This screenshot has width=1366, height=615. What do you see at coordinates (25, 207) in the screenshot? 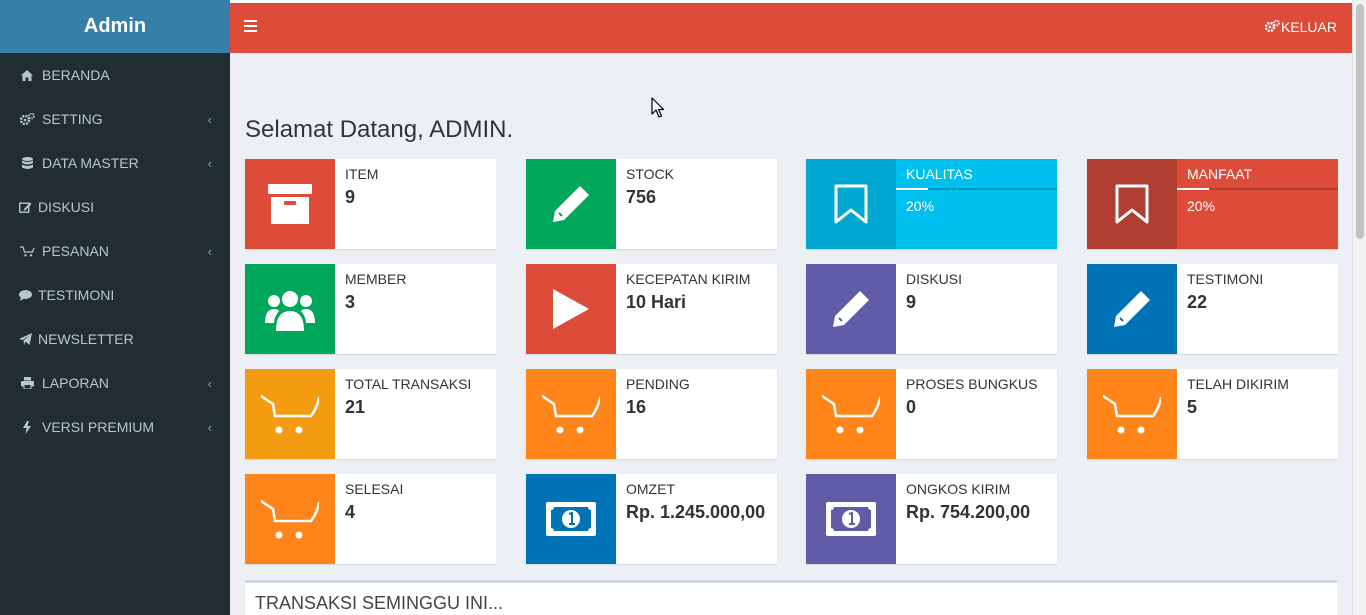
I see `edit-icon` at bounding box center [25, 207].